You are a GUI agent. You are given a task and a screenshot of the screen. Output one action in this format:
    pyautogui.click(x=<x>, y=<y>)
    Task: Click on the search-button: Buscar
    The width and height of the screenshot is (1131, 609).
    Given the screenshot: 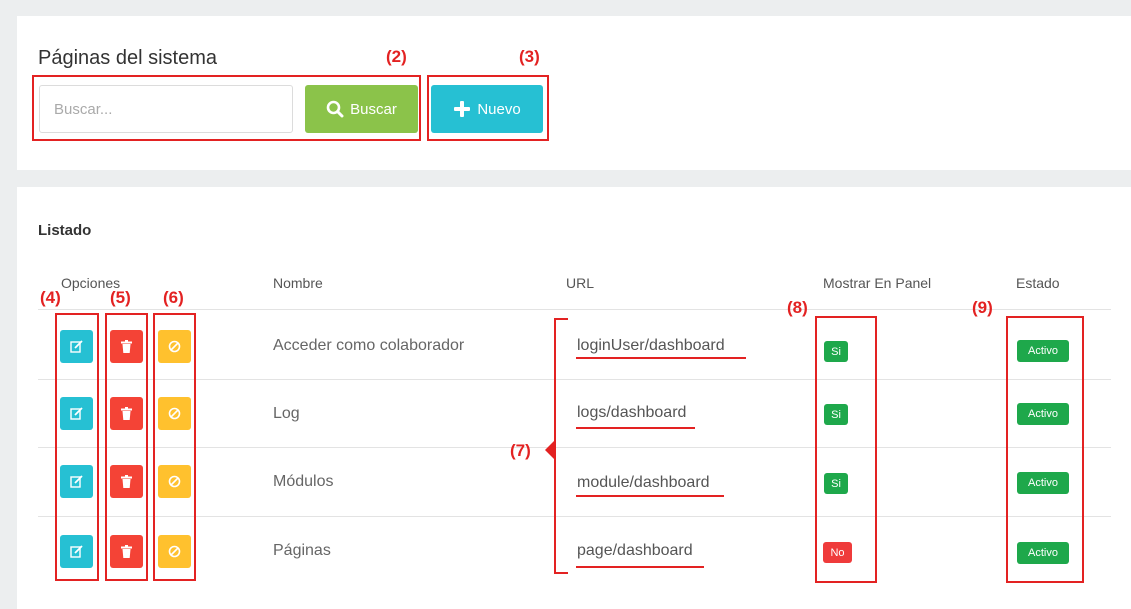 What is the action you would take?
    pyautogui.click(x=361, y=109)
    